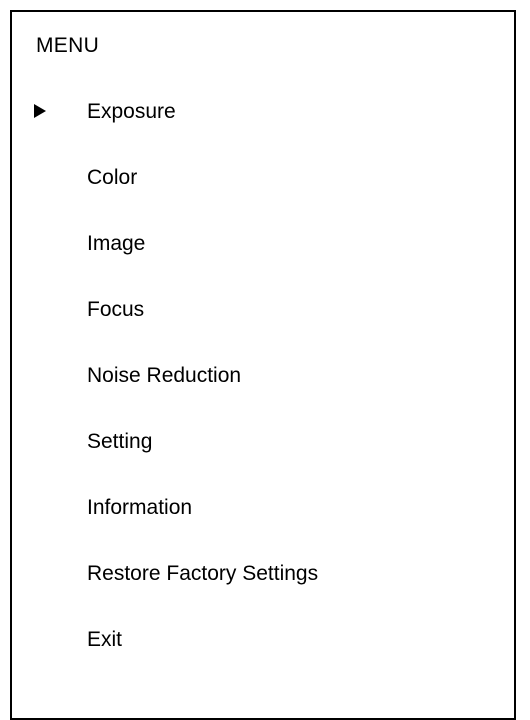 The width and height of the screenshot is (530, 720). I want to click on menu-item-label: Setting, so click(120, 441).